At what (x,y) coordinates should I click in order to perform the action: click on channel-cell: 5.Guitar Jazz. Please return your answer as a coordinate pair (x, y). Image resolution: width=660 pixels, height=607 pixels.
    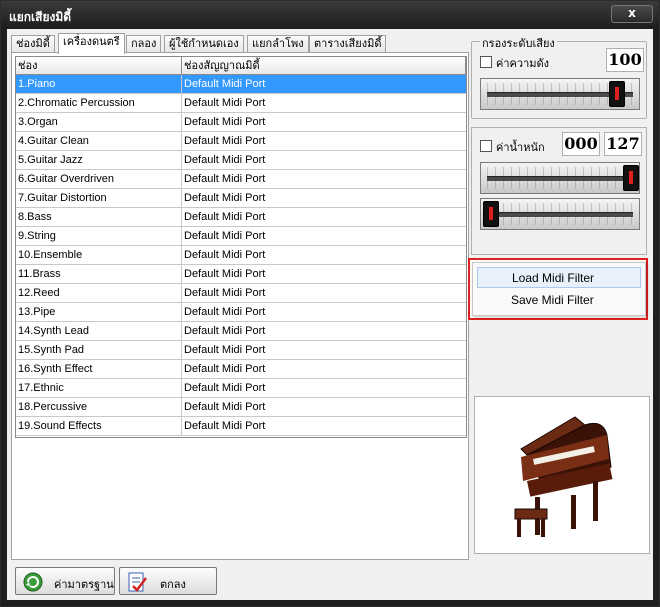
    Looking at the image, I should click on (99, 160).